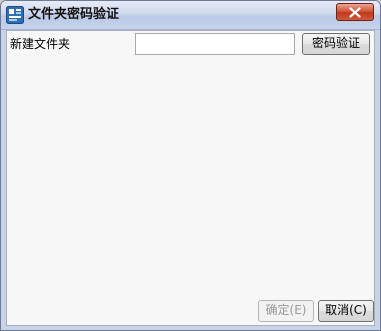  I want to click on ok-button: 确定(E), so click(286, 311).